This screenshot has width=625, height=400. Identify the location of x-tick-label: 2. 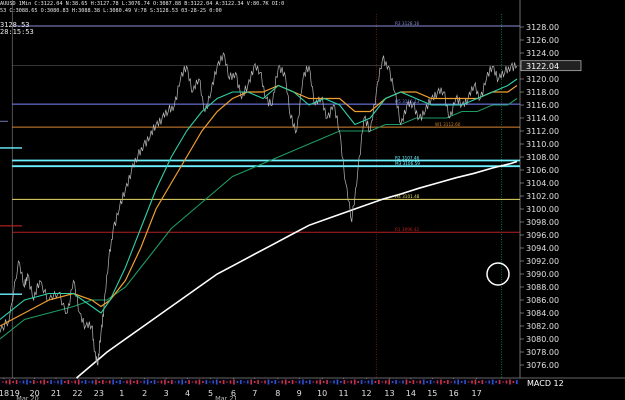
(144, 393).